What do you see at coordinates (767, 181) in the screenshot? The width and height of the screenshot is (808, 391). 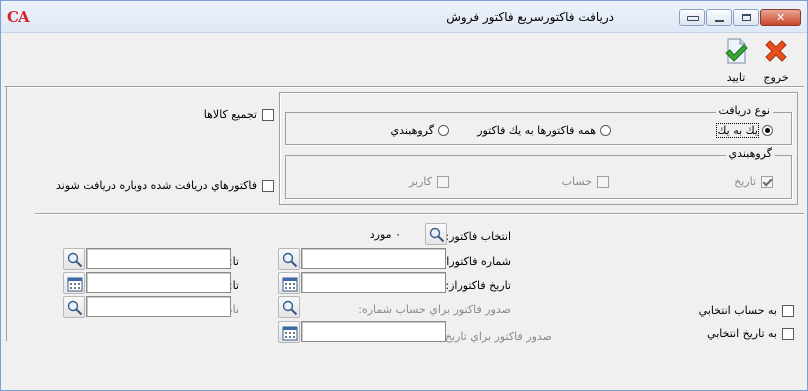 I see `group-by-date-checkbox` at bounding box center [767, 181].